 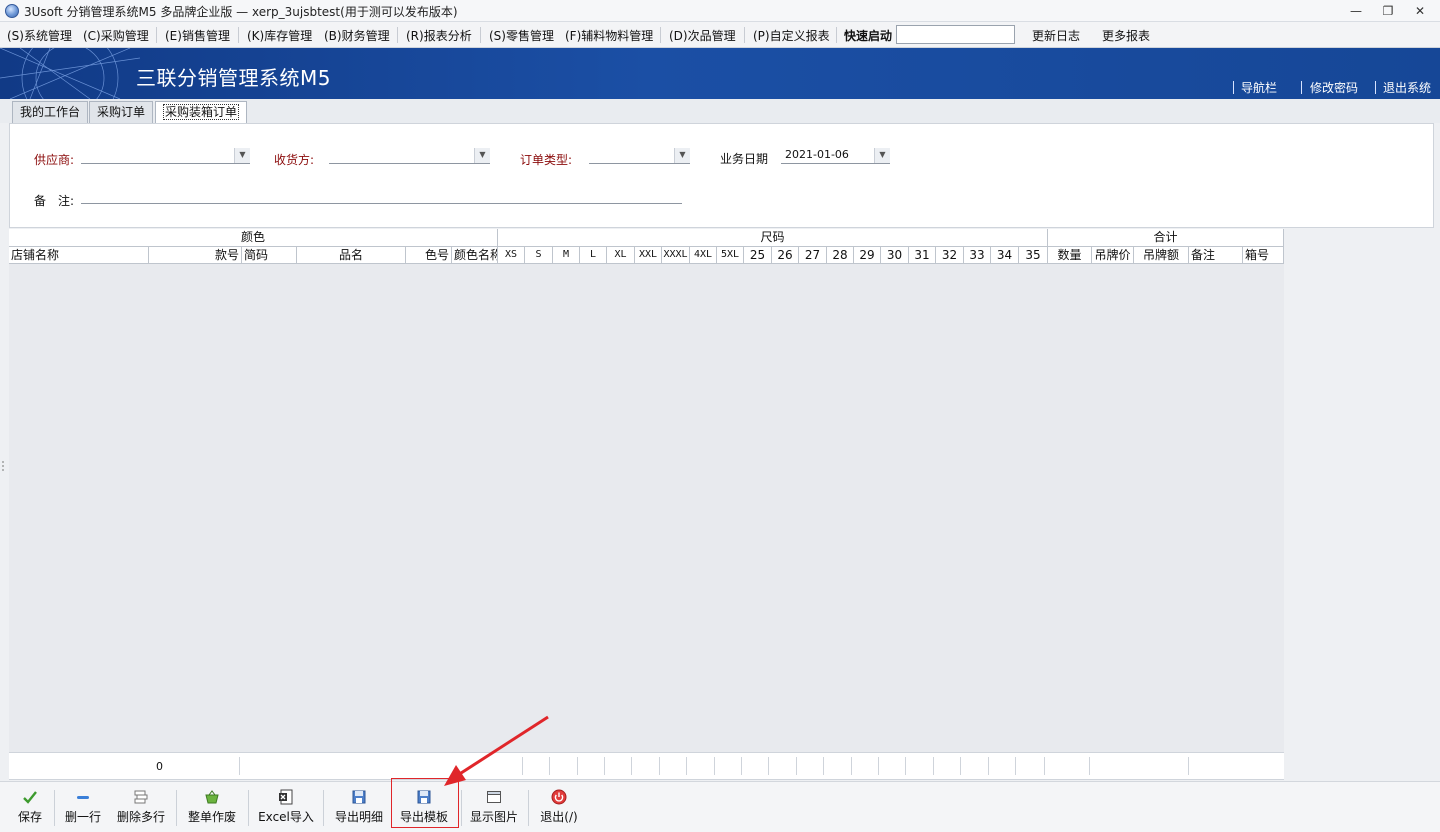 I want to click on menu-finance: (B)财务管理, so click(x=357, y=35).